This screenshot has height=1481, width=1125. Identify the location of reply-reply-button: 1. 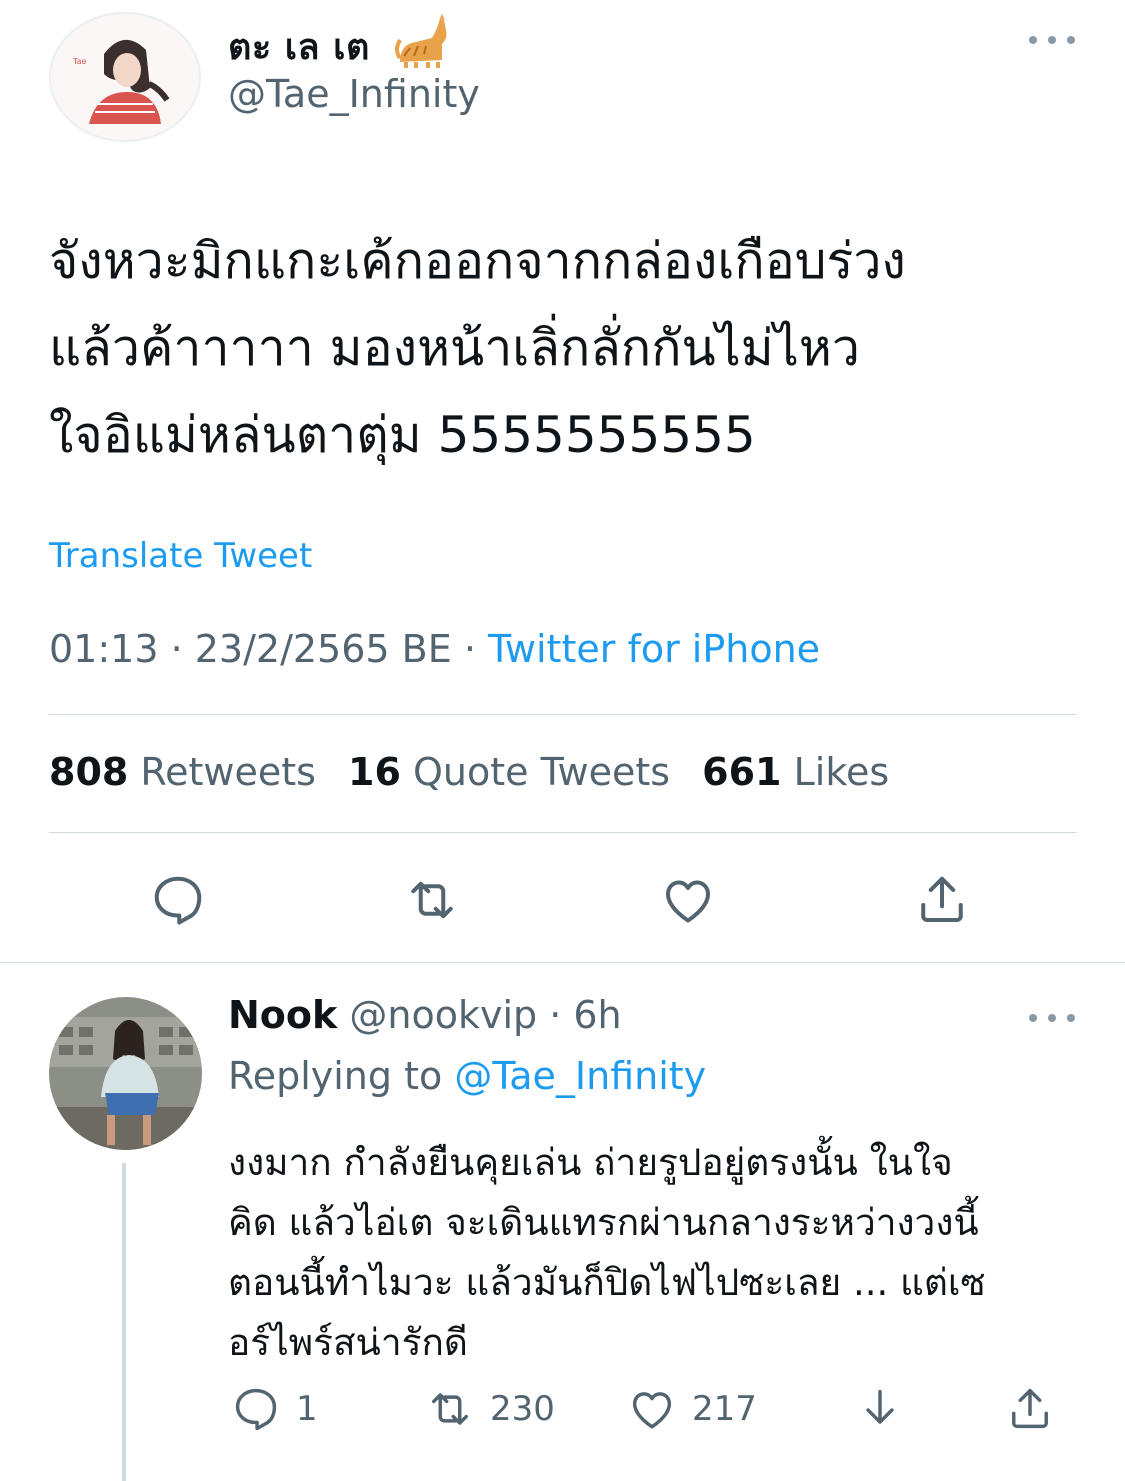
(274, 1409).